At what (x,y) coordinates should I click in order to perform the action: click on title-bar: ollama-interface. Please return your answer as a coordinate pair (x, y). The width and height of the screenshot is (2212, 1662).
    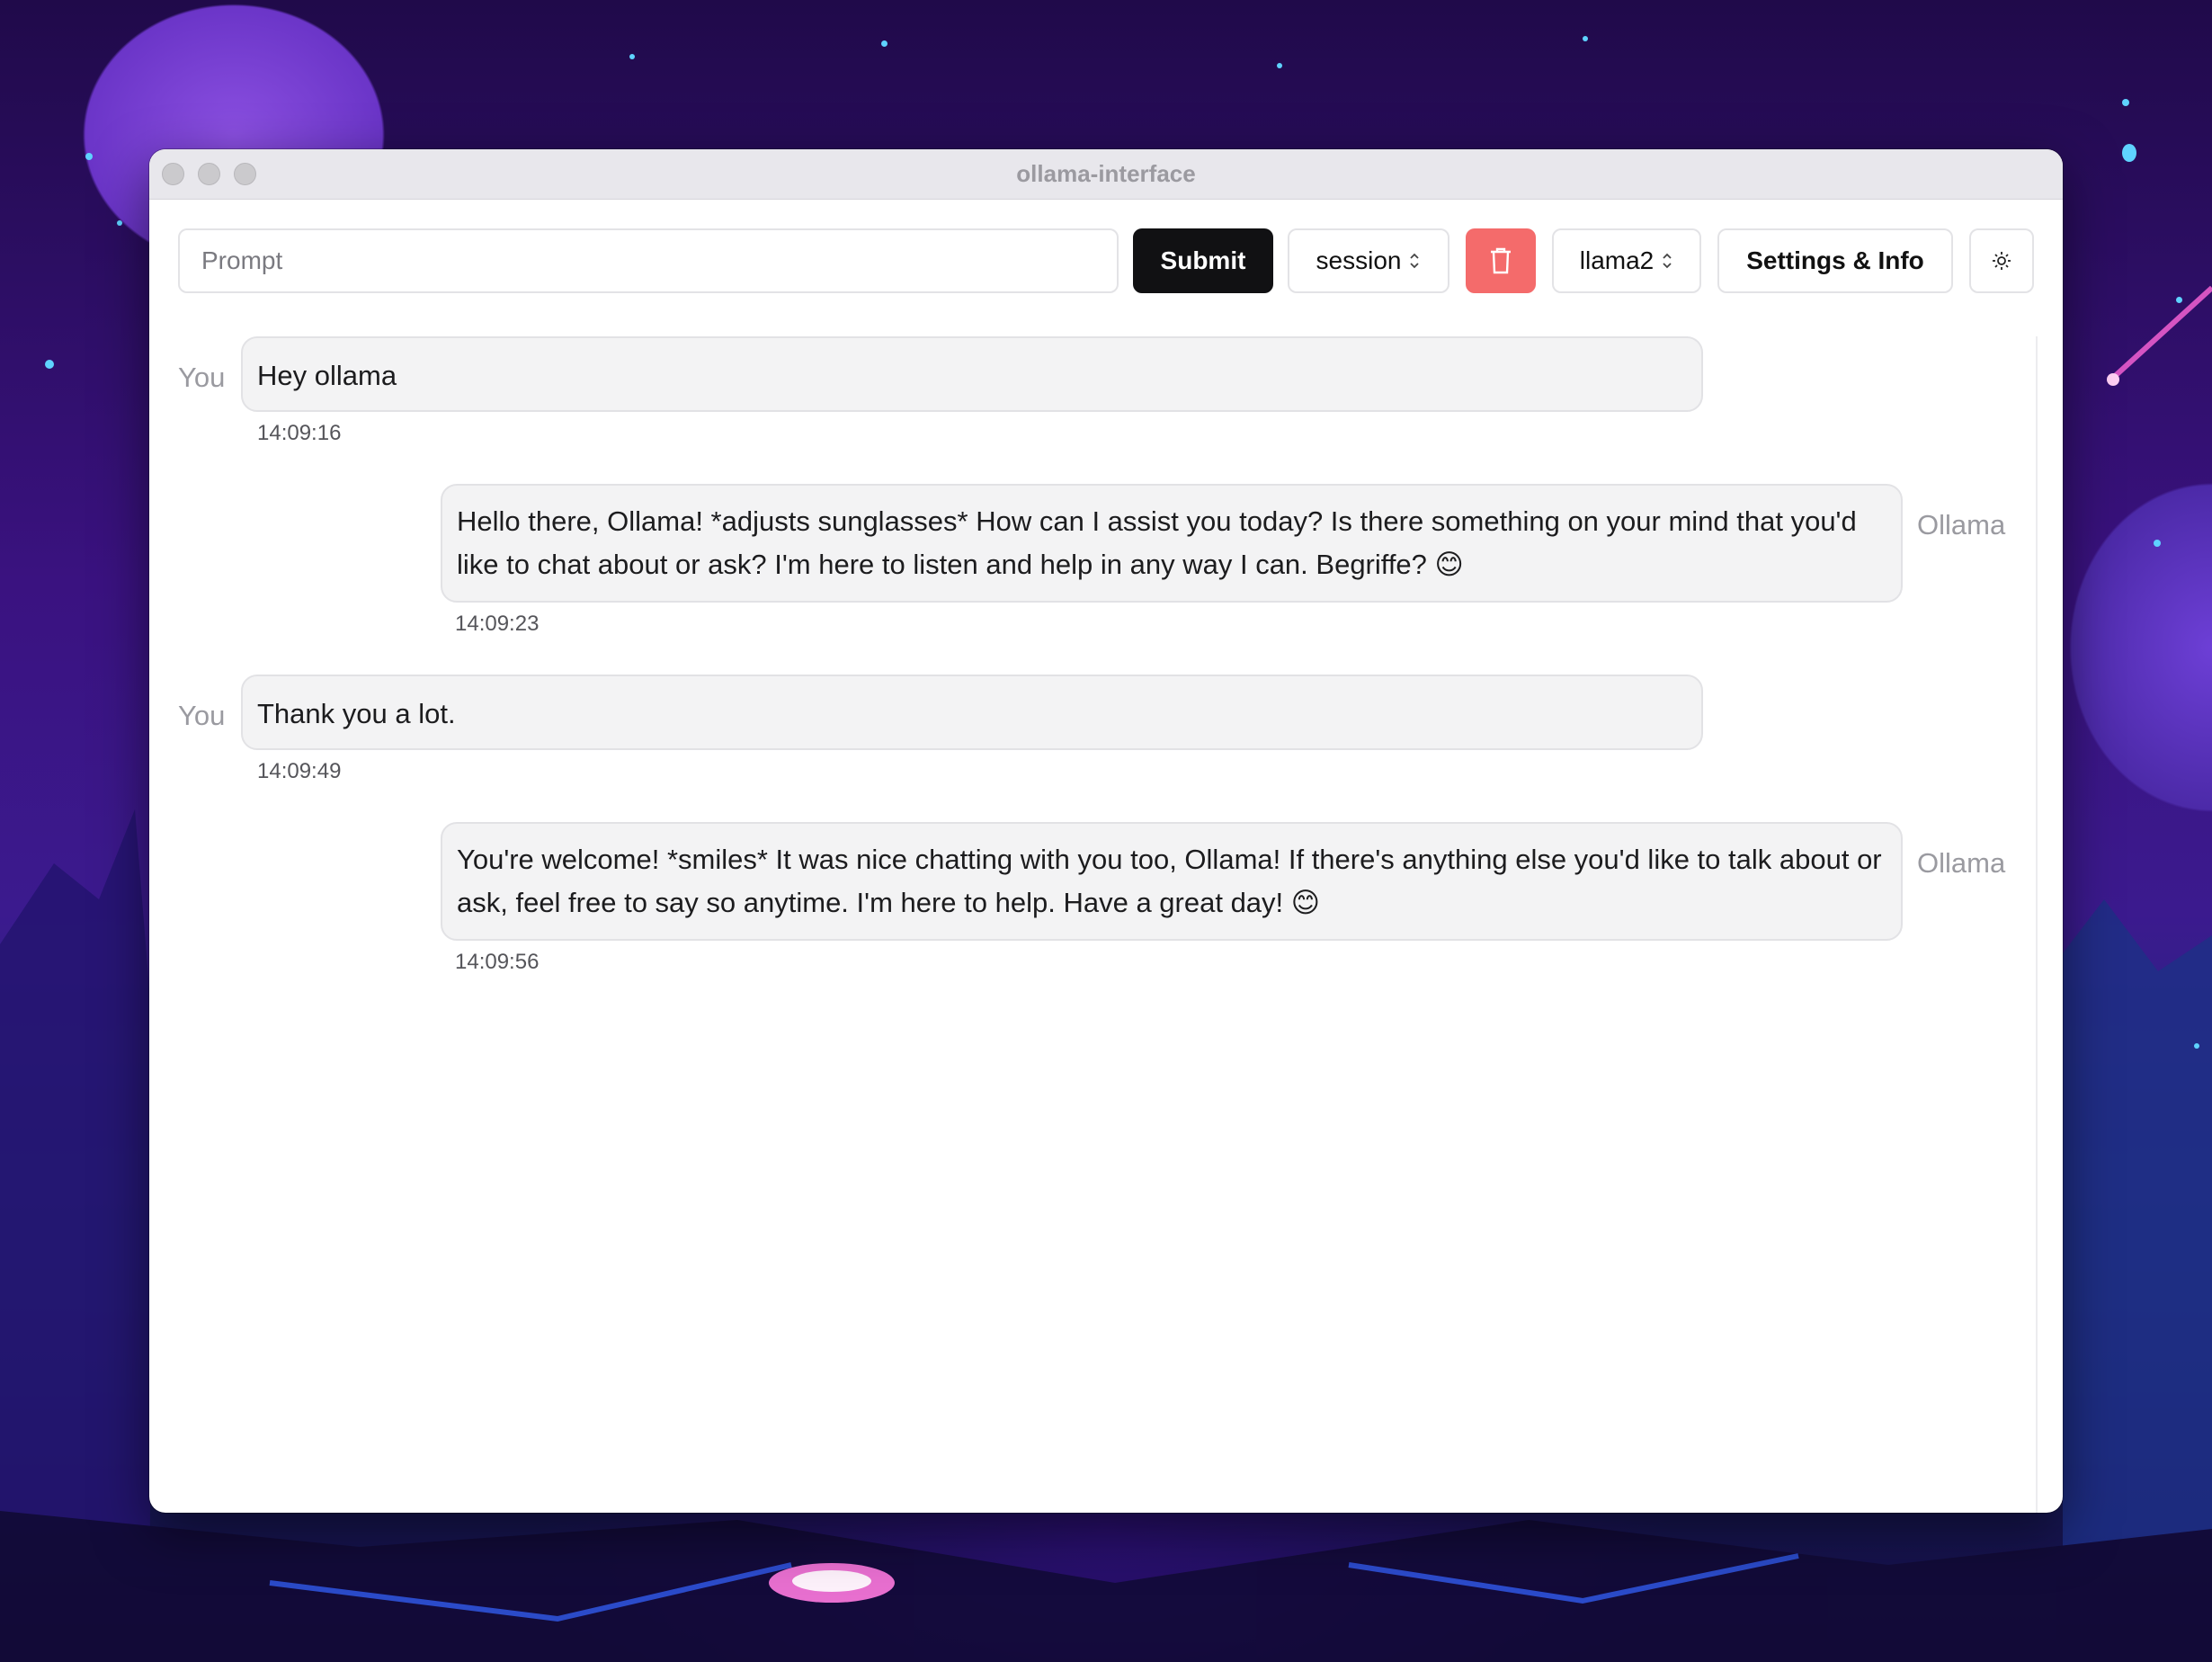
    Looking at the image, I should click on (1106, 174).